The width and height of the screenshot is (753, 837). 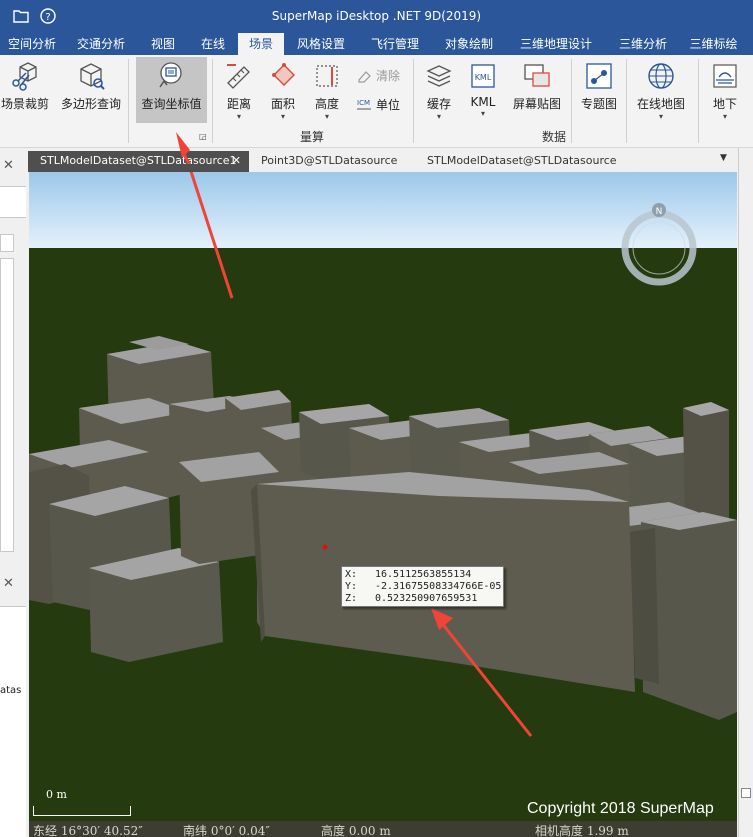 I want to click on tab-view: 视图, so click(x=163, y=44).